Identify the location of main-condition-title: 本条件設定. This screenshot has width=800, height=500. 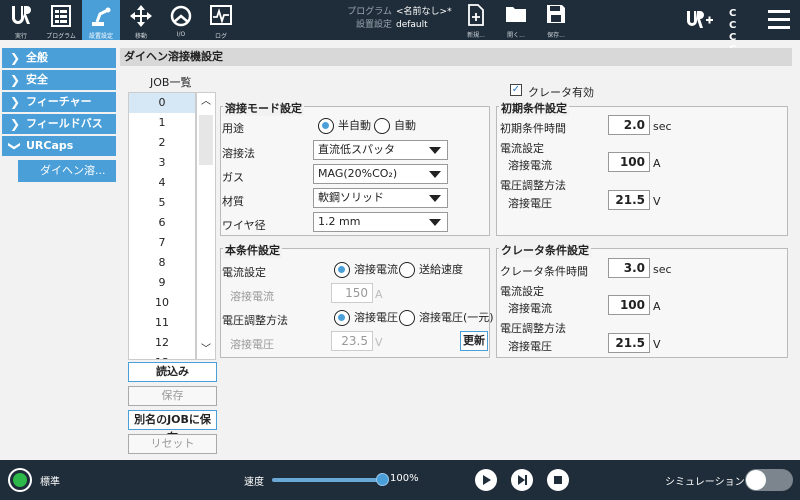
(252, 250).